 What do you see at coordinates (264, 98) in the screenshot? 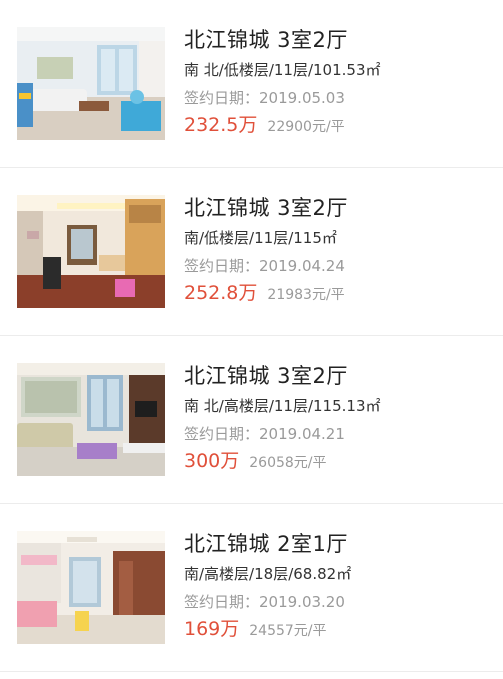
I see `listing-sign-date: 签约日期：2019.05.03` at bounding box center [264, 98].